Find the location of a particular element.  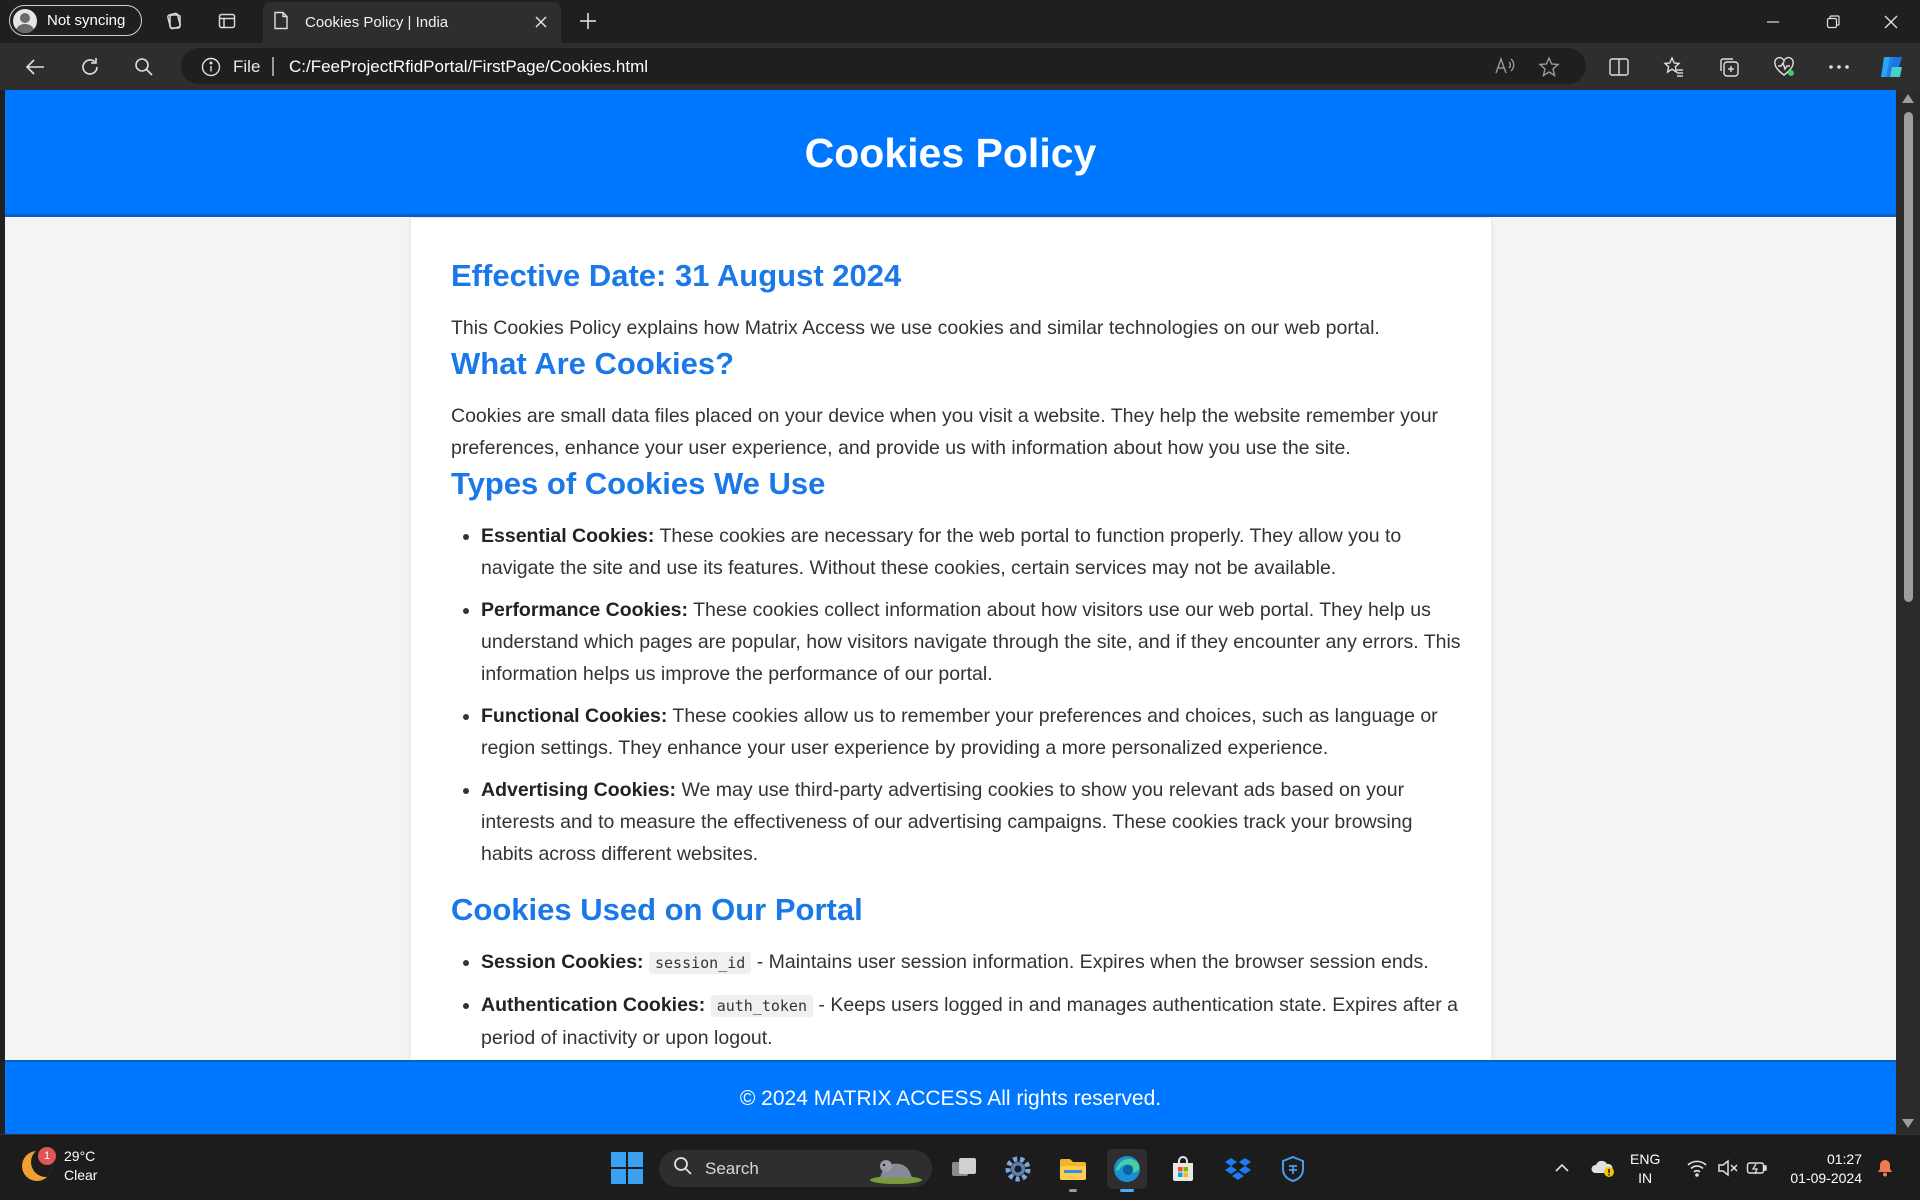

search-highlight-icon is located at coordinates (895, 1171).